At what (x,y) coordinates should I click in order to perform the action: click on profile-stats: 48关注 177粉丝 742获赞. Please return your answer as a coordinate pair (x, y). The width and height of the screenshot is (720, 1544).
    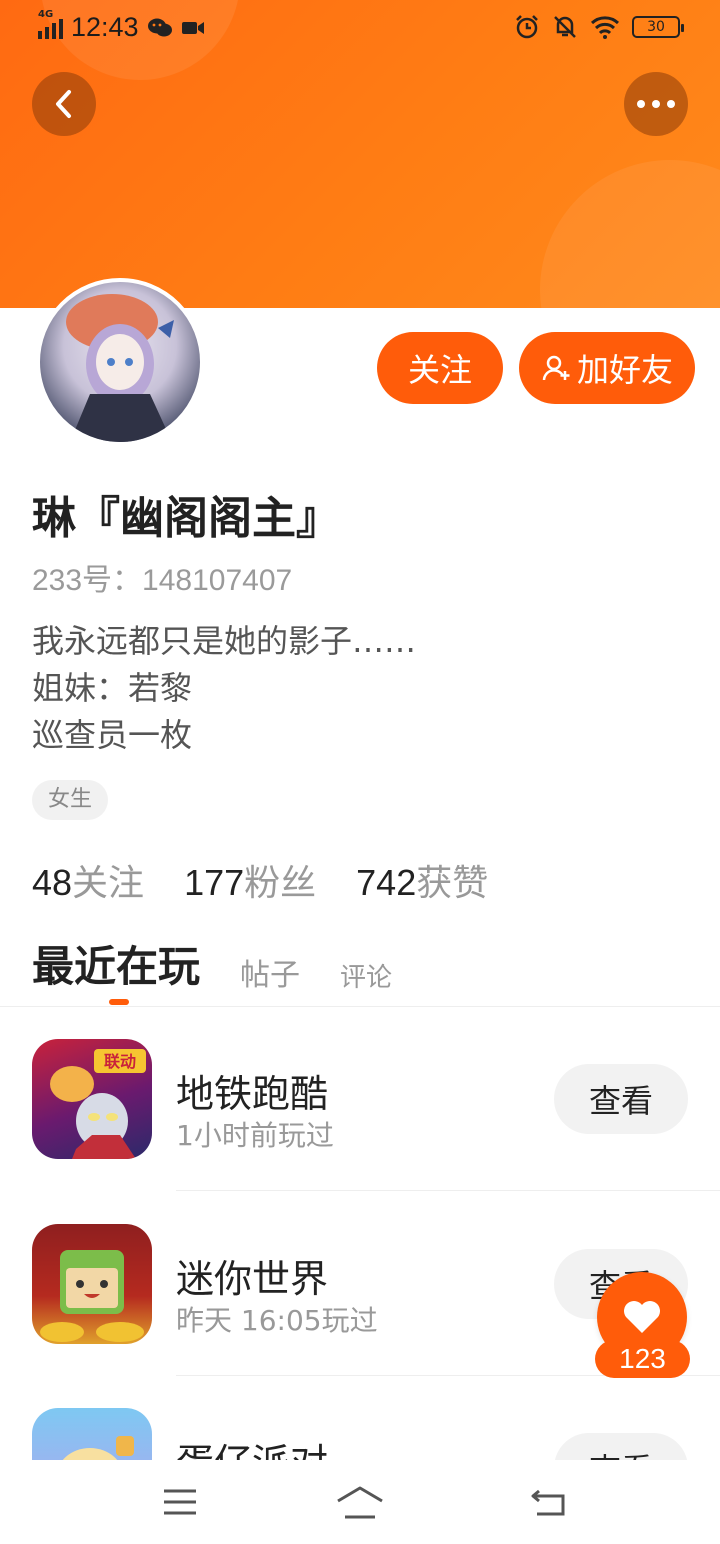
    Looking at the image, I should click on (260, 880).